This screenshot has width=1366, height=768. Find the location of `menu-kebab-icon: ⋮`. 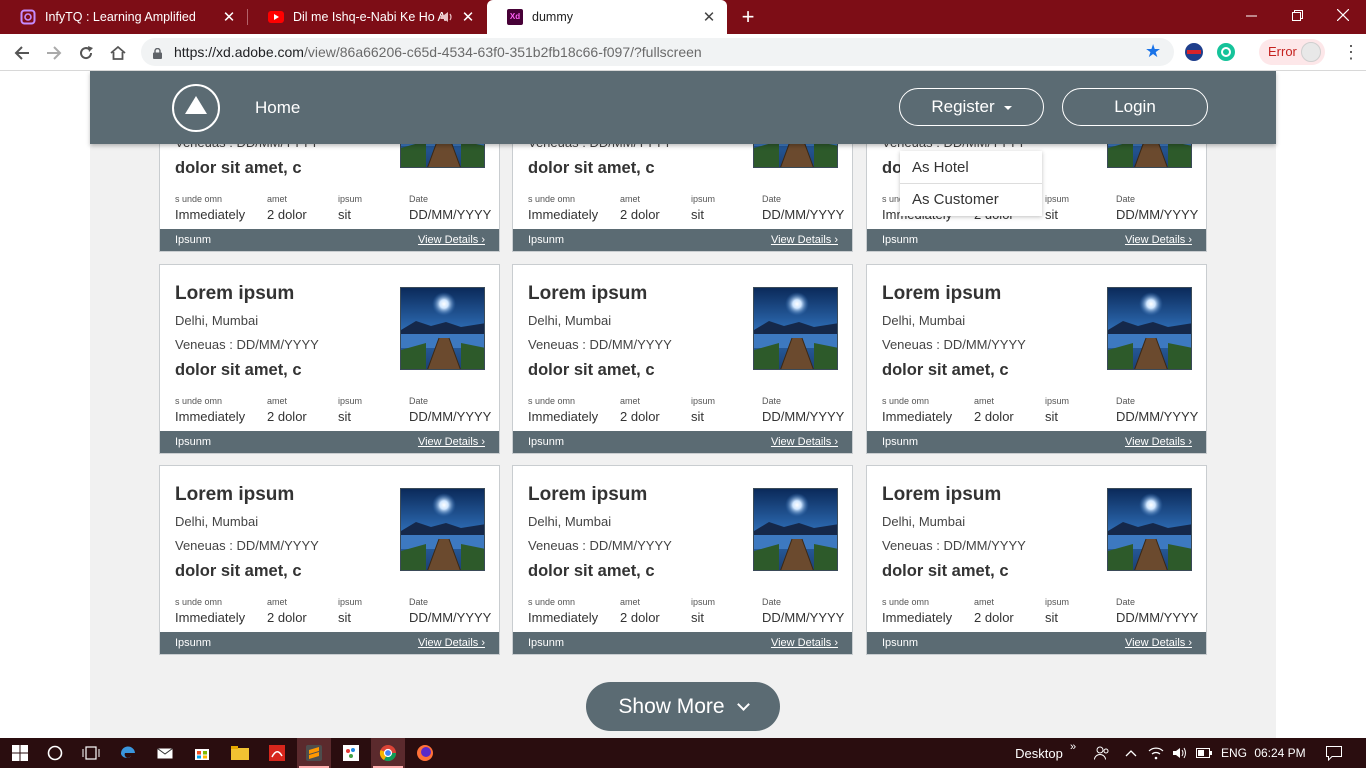

menu-kebab-icon: ⋮ is located at coordinates (1351, 52).